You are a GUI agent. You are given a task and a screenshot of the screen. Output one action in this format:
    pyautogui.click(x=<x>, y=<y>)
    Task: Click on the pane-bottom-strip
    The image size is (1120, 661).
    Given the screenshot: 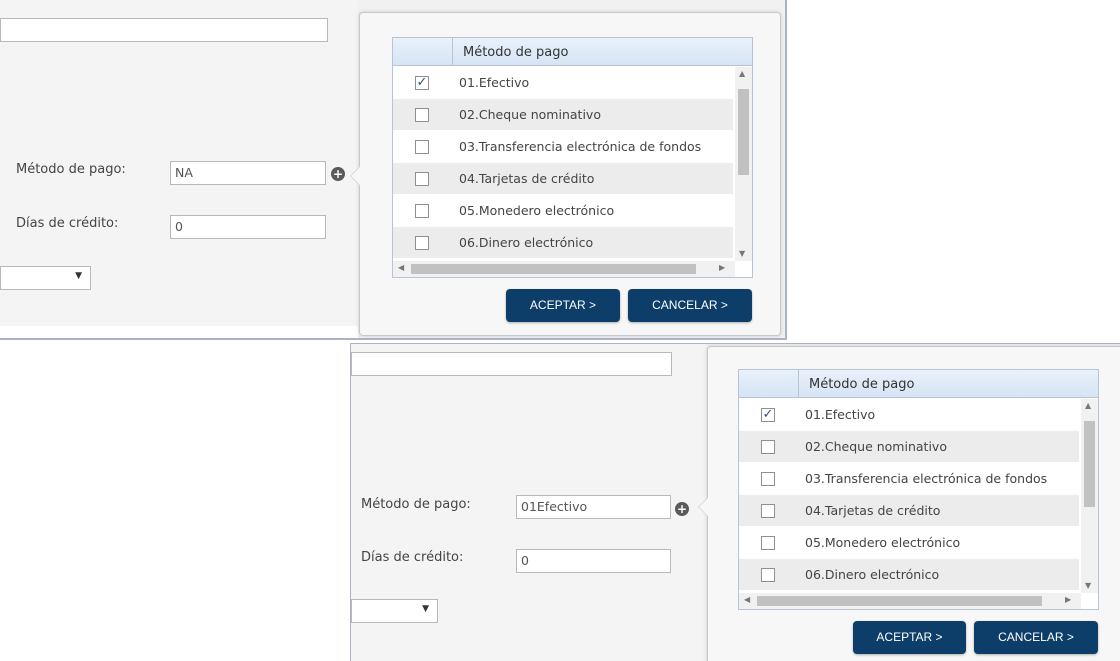 What is the action you would take?
    pyautogui.click(x=179, y=332)
    